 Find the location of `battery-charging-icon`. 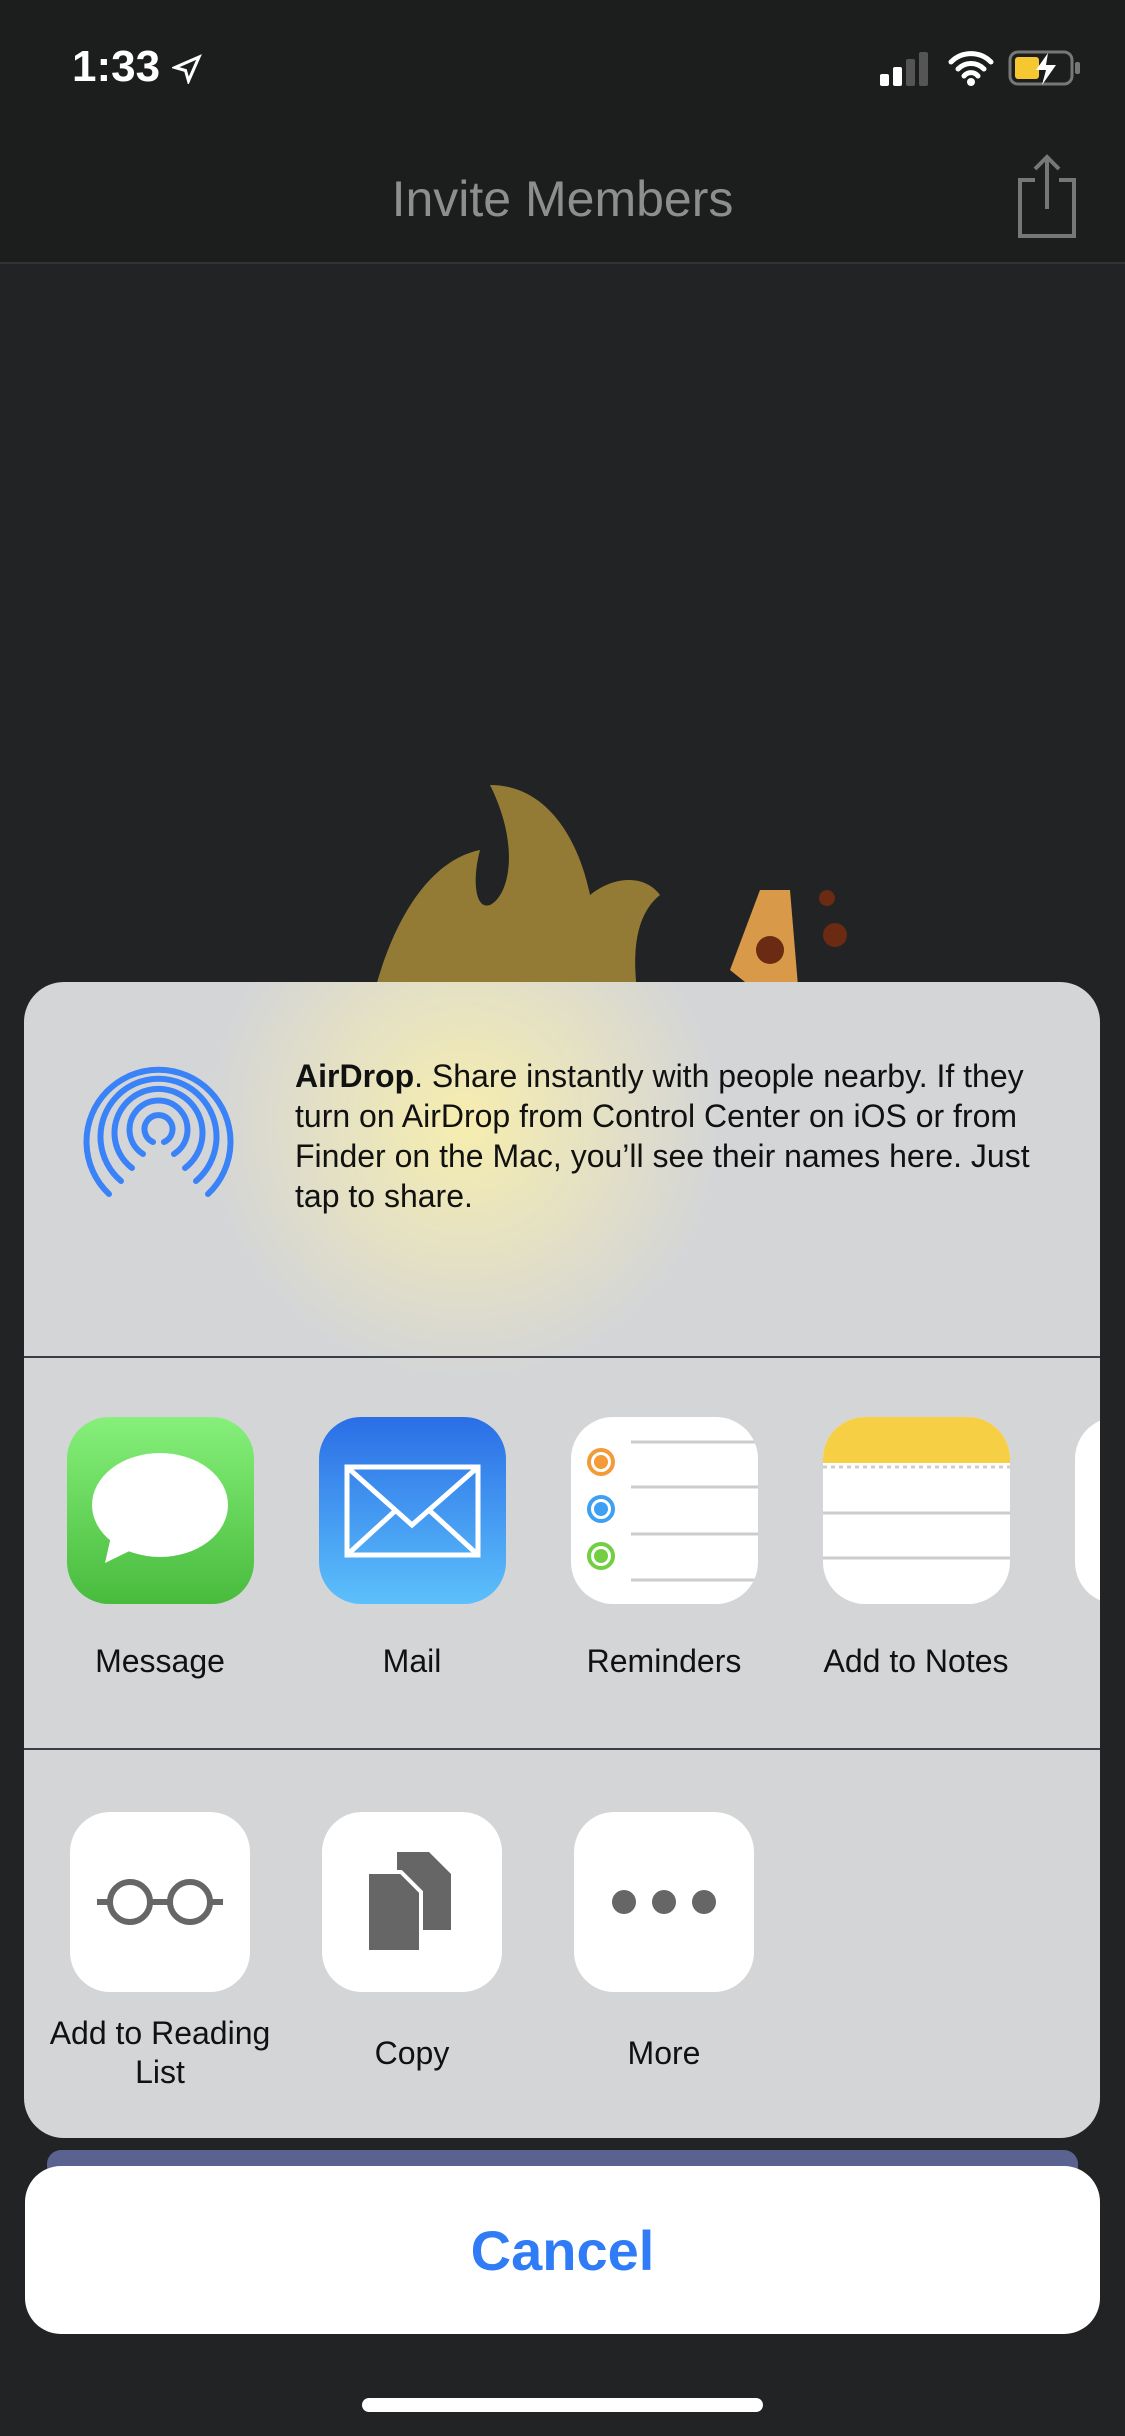

battery-charging-icon is located at coordinates (1044, 68).